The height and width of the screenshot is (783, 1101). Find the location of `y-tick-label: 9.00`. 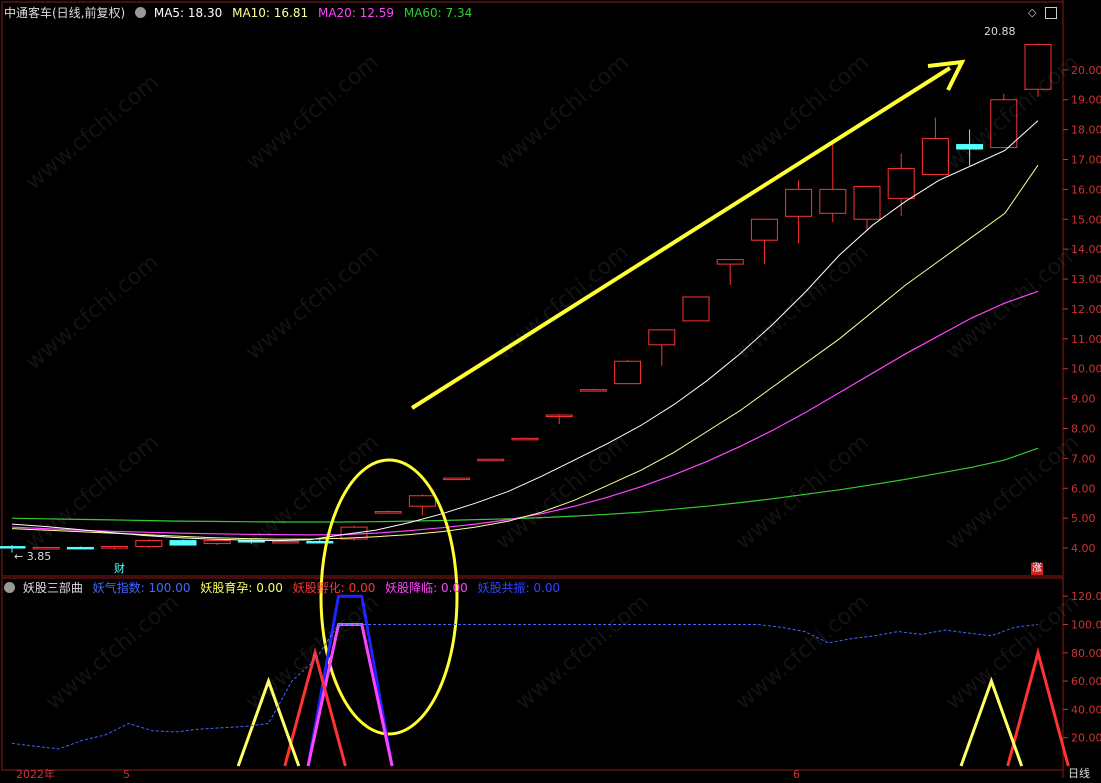

y-tick-label: 9.00 is located at coordinates (1083, 399).